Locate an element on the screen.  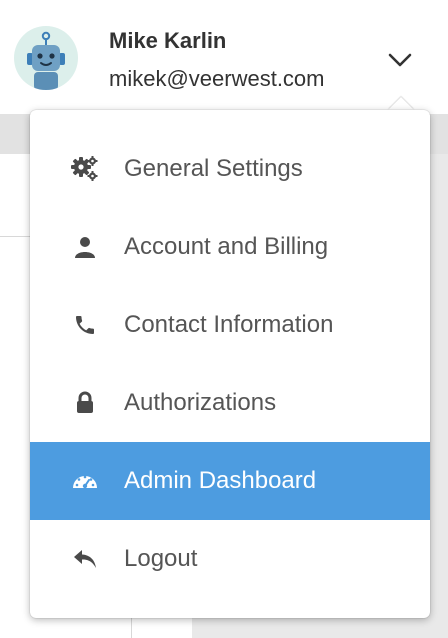
user-icon is located at coordinates (85, 247).